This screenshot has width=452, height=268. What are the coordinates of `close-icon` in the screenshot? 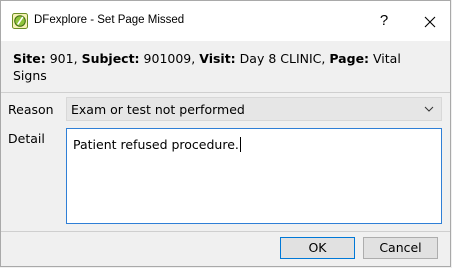 It's located at (429, 21).